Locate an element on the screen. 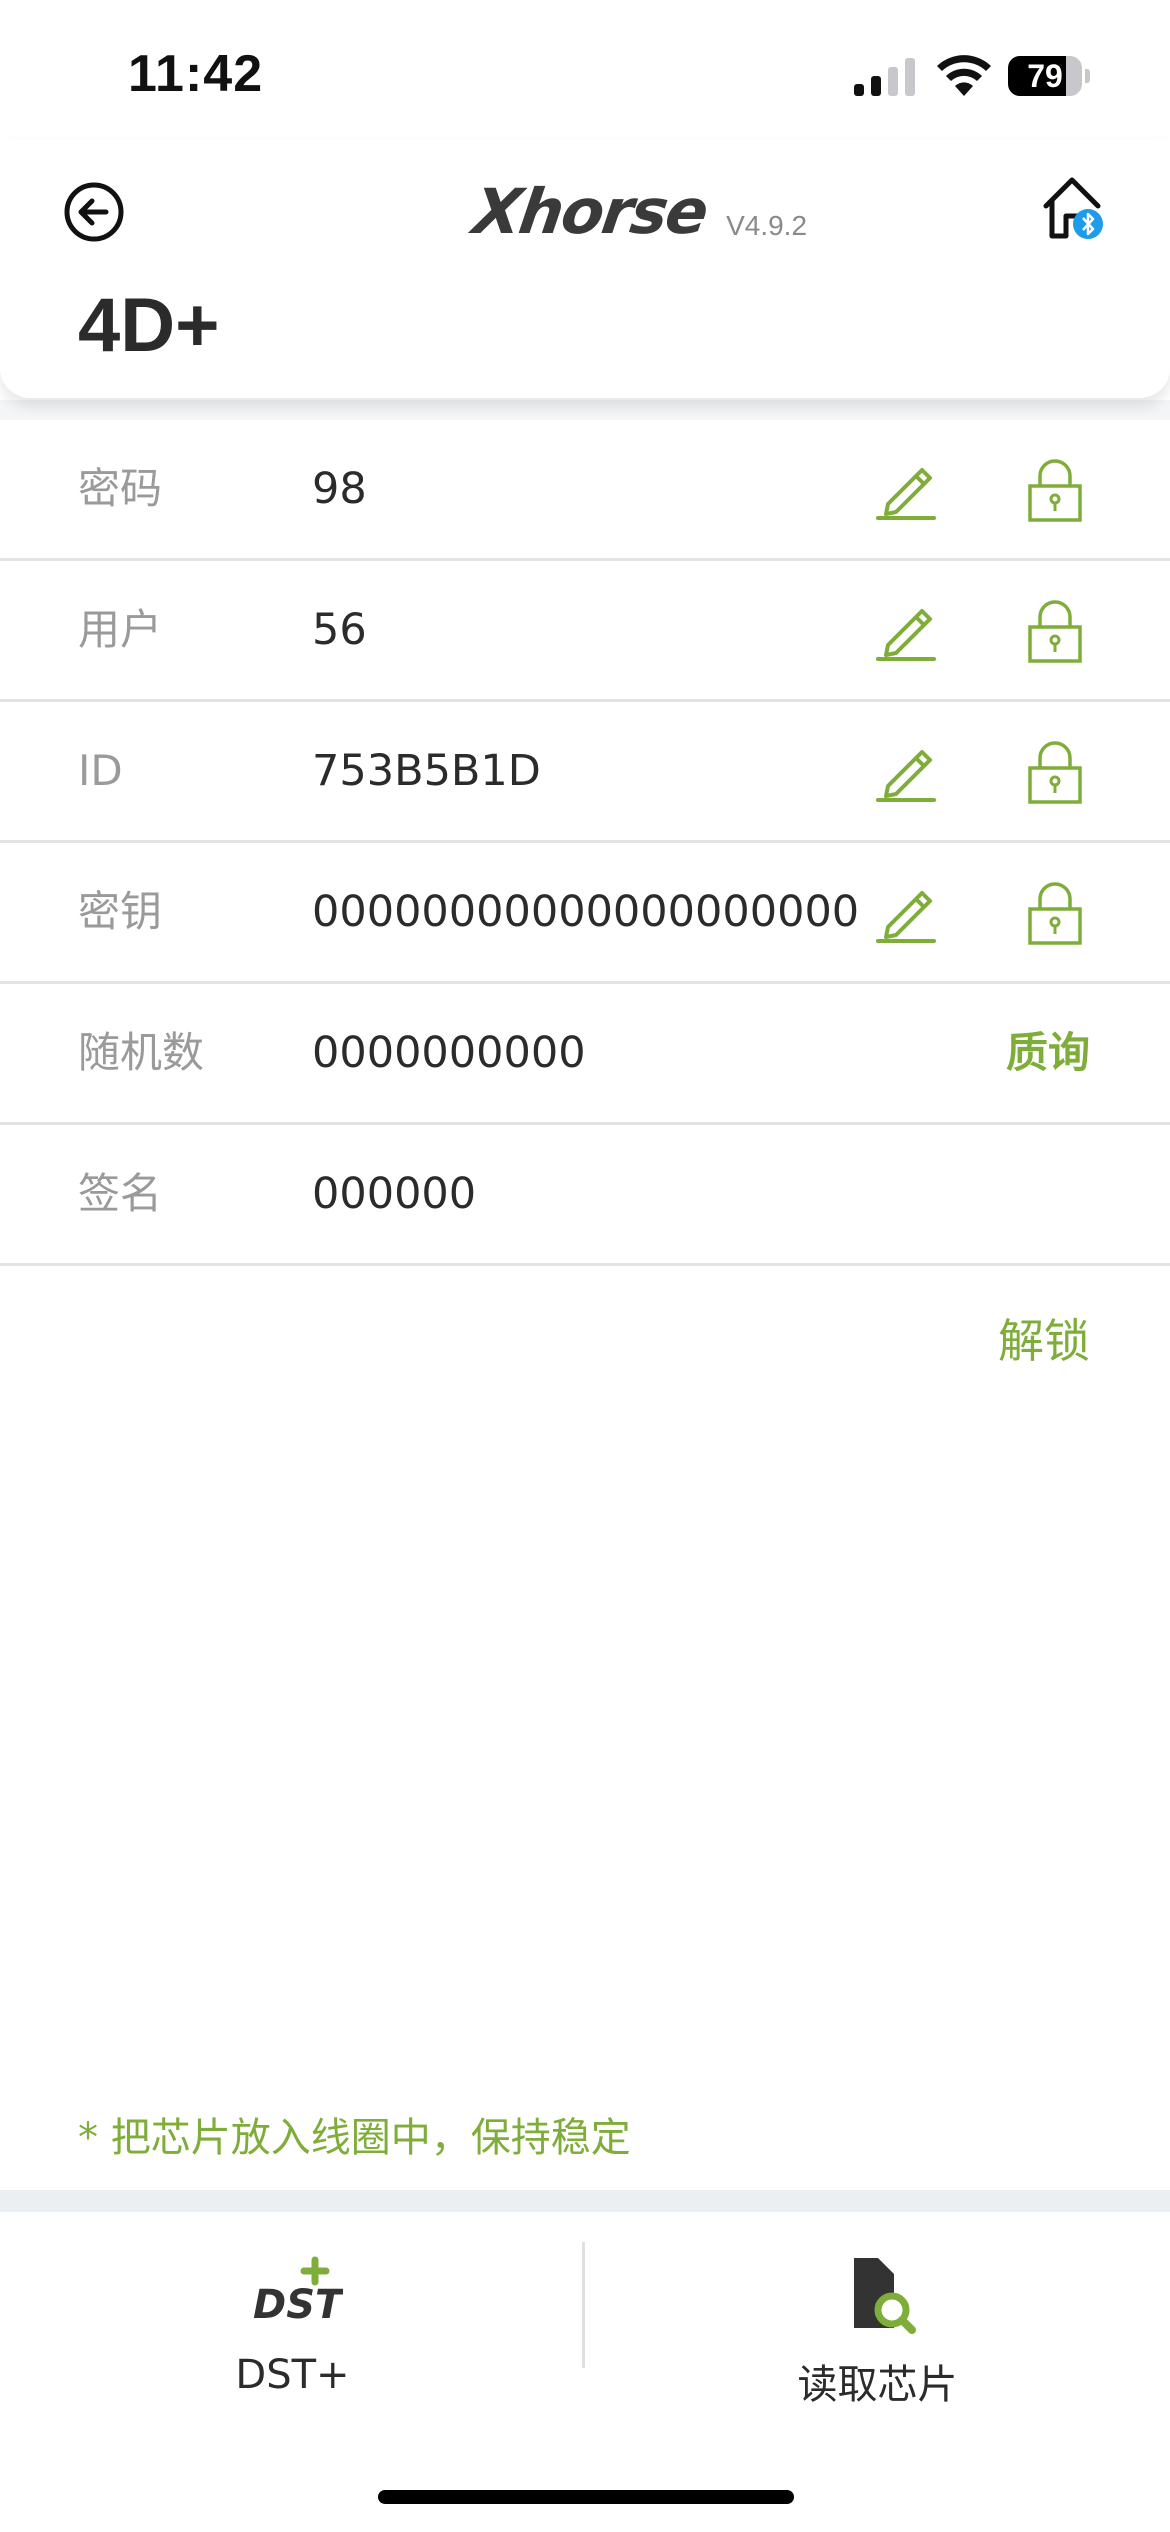  field-value: 56 is located at coordinates (339, 630).